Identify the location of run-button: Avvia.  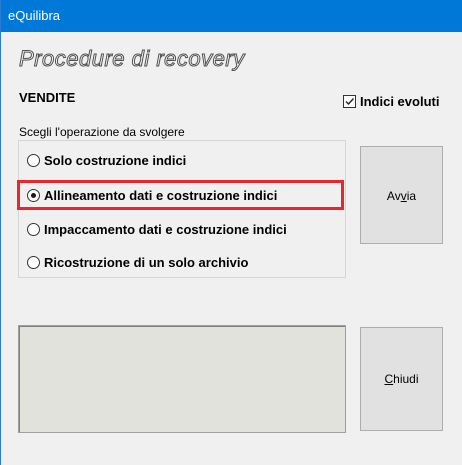
(401, 195).